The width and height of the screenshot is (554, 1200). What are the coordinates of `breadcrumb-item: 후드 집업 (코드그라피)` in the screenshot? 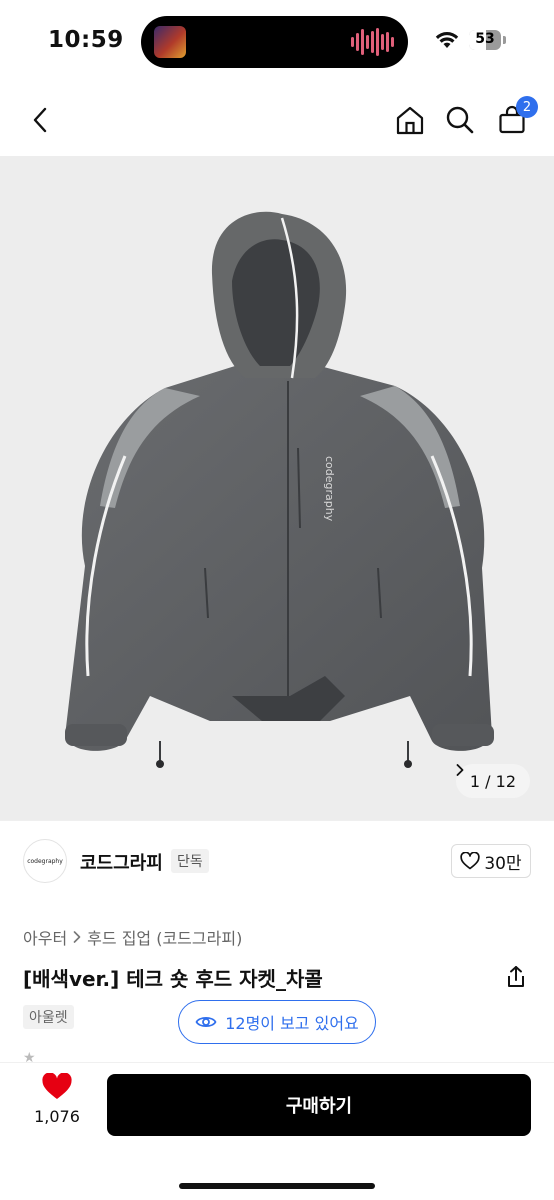 It's located at (164, 937).